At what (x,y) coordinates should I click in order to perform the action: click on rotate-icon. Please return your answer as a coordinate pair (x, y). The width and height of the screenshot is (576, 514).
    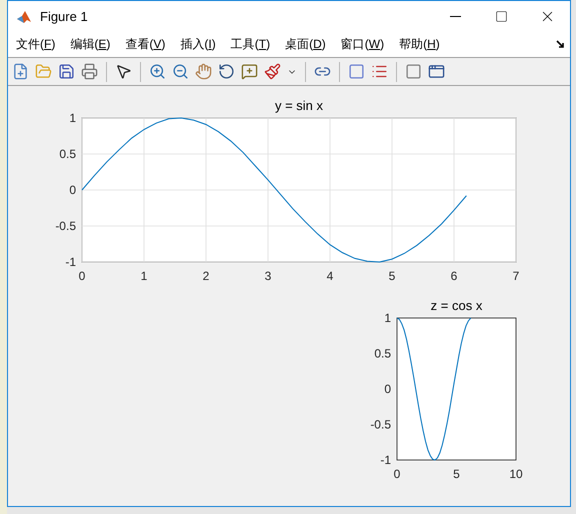
    Looking at the image, I should click on (226, 71).